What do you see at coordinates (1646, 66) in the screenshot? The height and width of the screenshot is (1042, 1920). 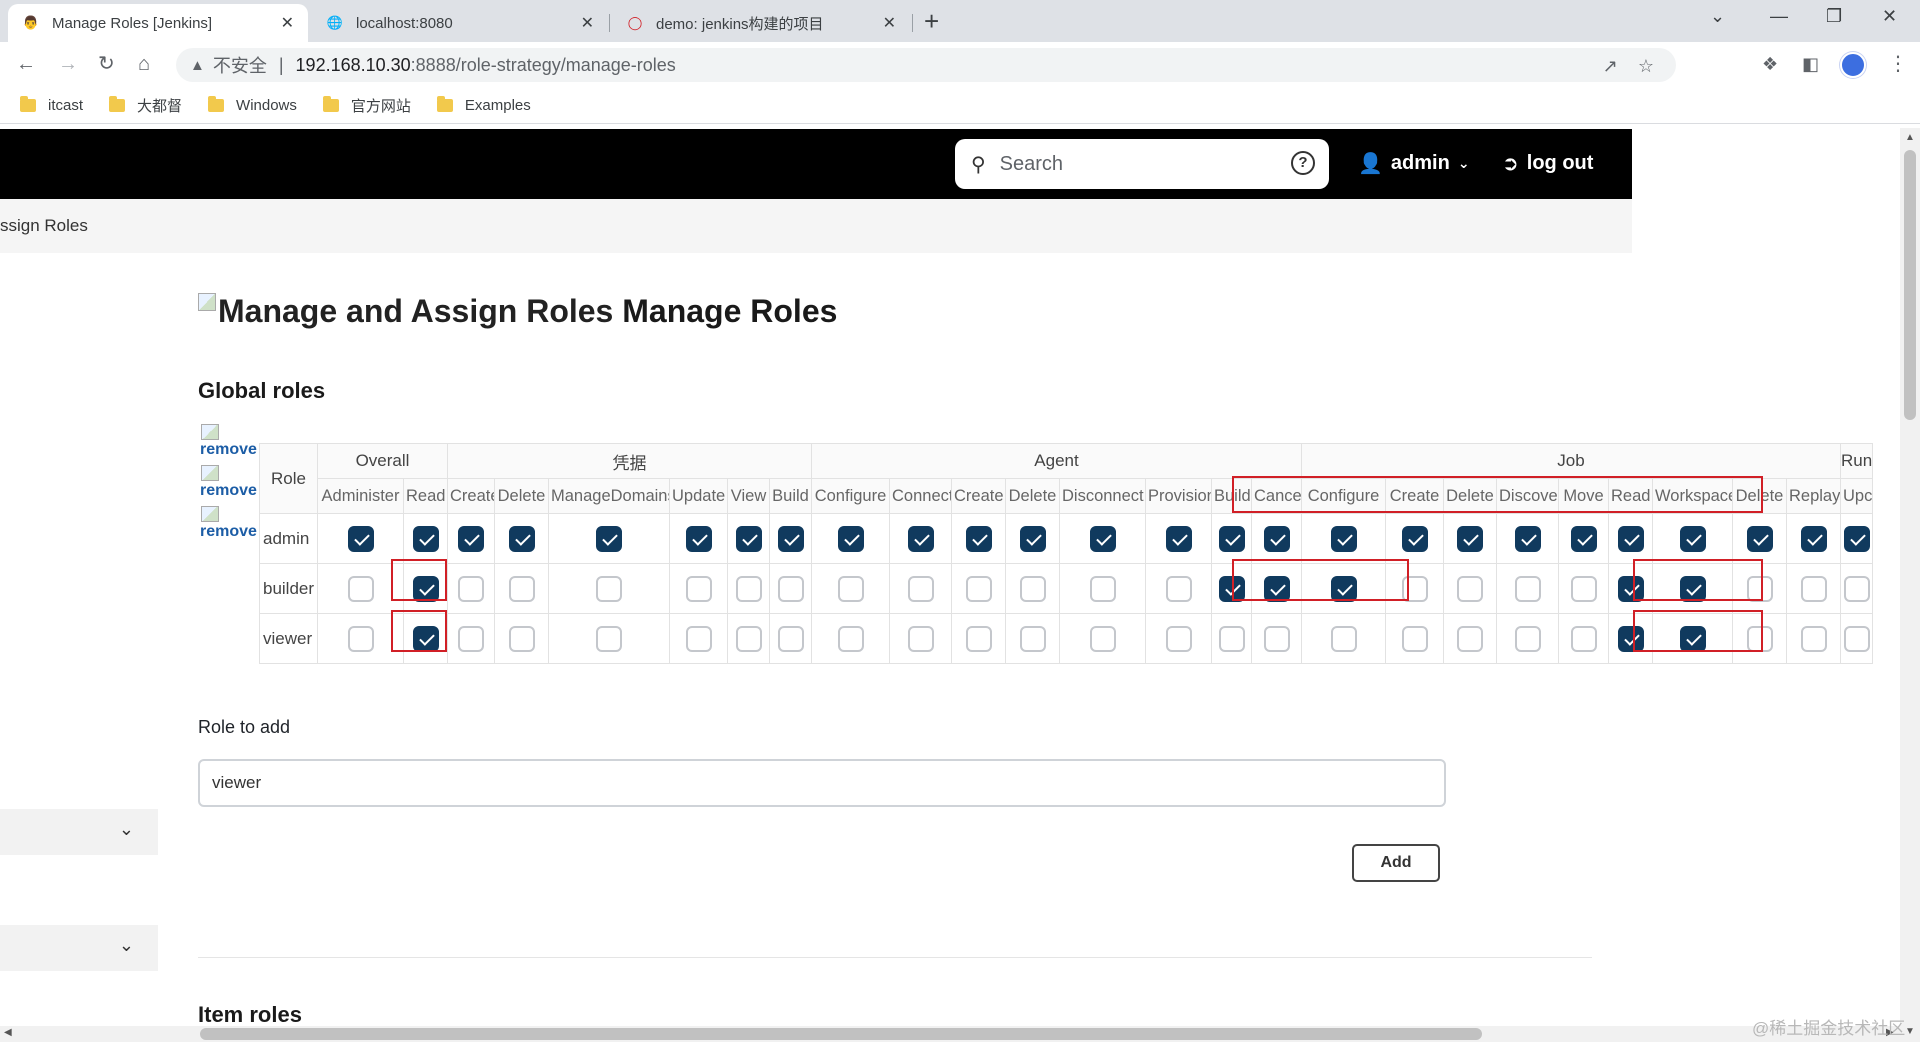 I see `bookmark-star-icon: ☆` at bounding box center [1646, 66].